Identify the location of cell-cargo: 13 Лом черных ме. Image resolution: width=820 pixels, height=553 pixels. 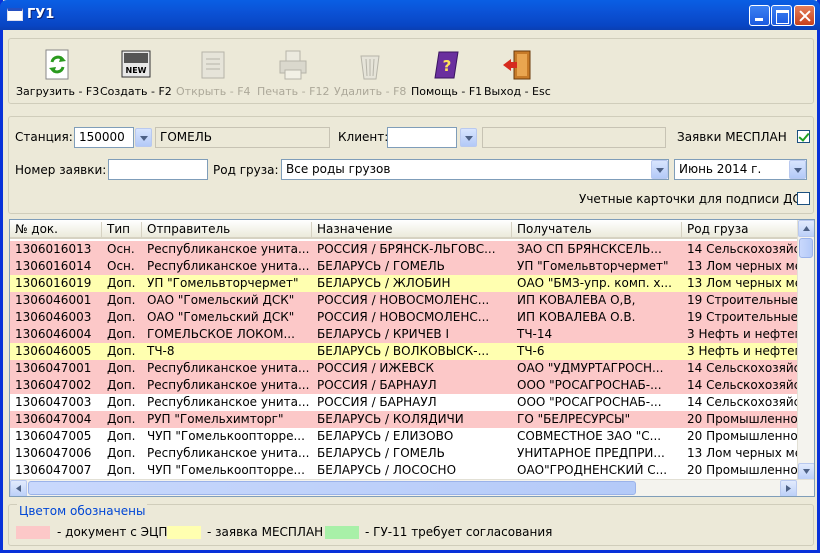
(743, 266).